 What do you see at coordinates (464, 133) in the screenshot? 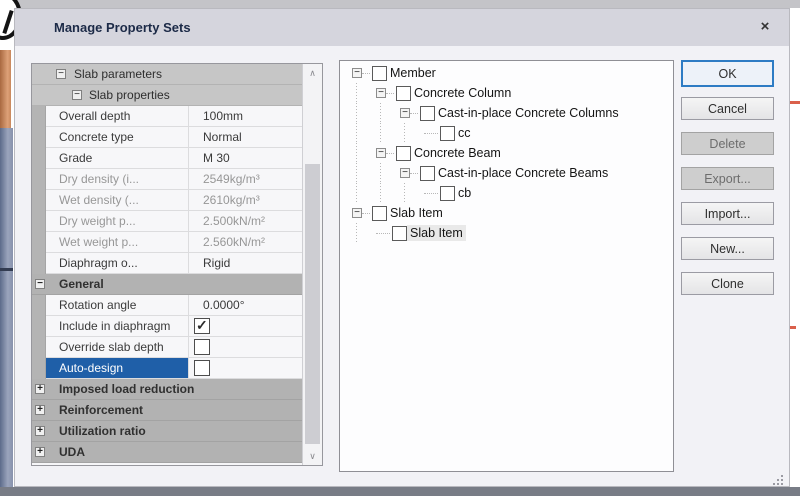
I see `tree-item-label: cc` at bounding box center [464, 133].